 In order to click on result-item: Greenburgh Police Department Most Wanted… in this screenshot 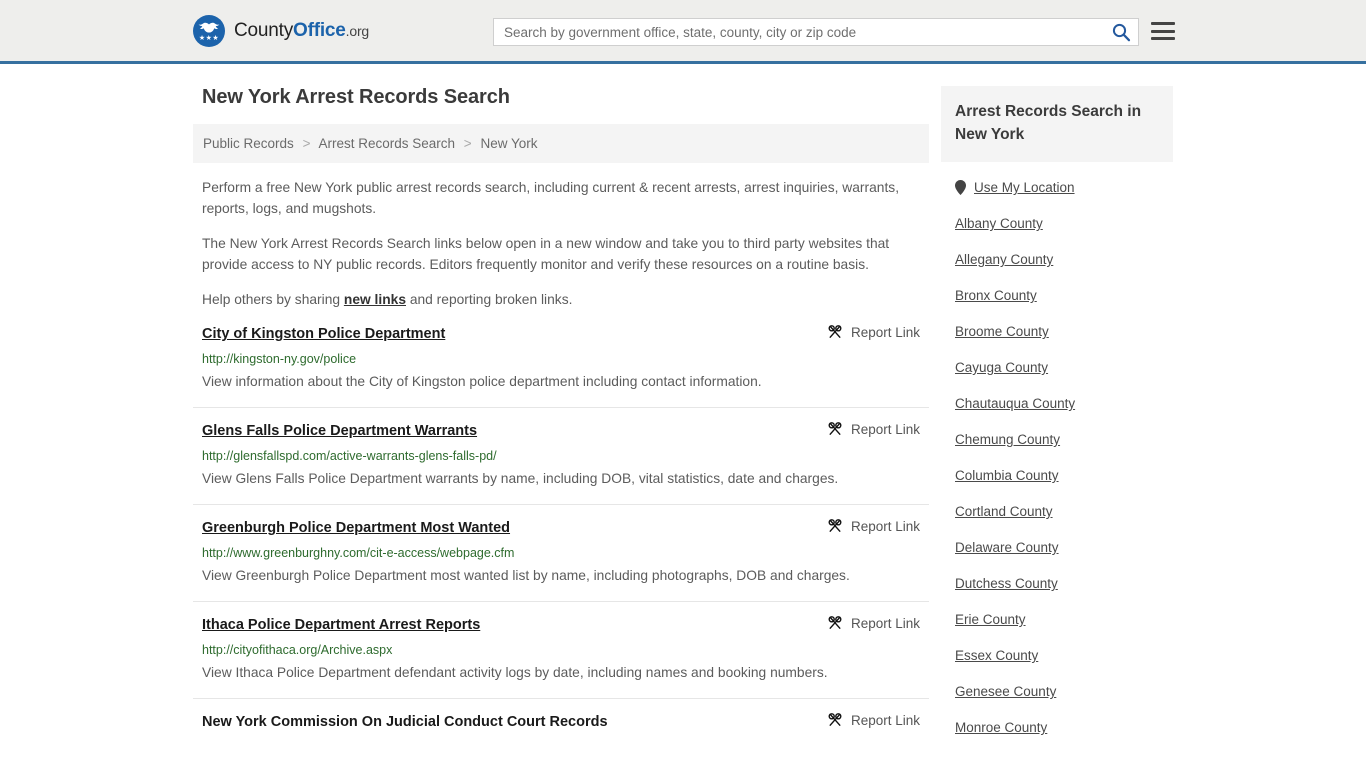, I will do `click(561, 560)`.